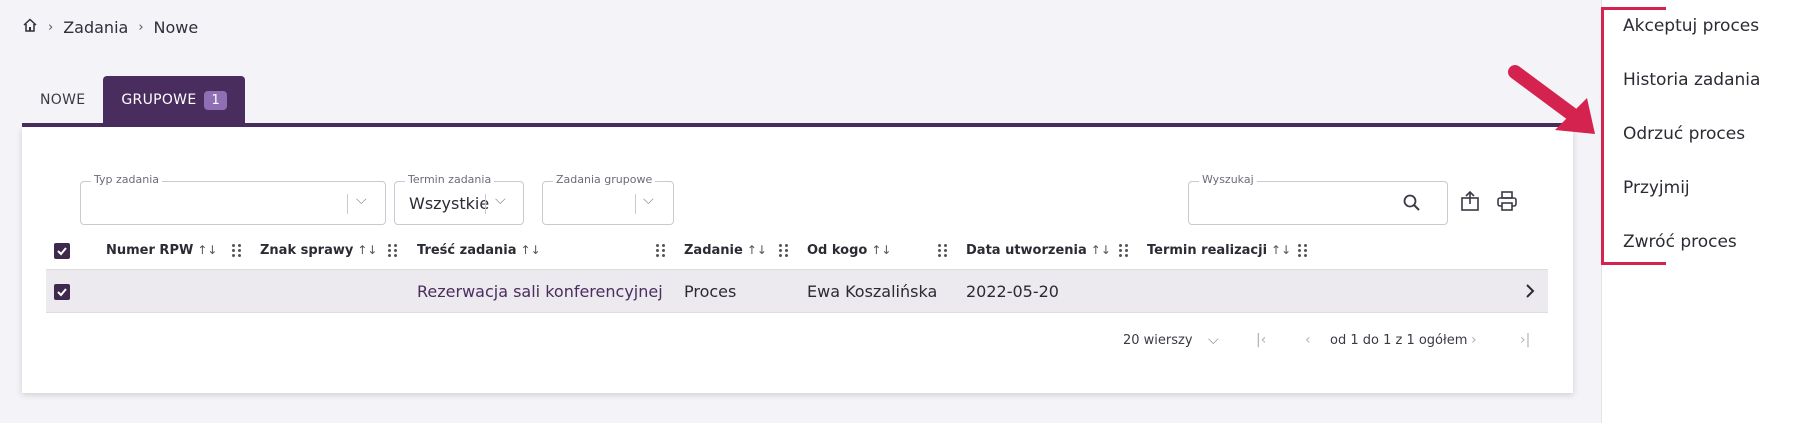  I want to click on termin-zadania-select: Termin zadania Wszystkie ⌵, so click(459, 199).